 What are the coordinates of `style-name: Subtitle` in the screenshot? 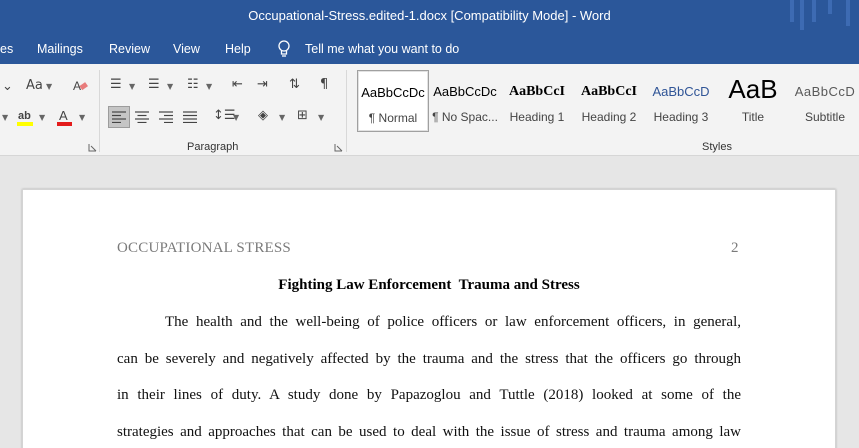 It's located at (825, 117).